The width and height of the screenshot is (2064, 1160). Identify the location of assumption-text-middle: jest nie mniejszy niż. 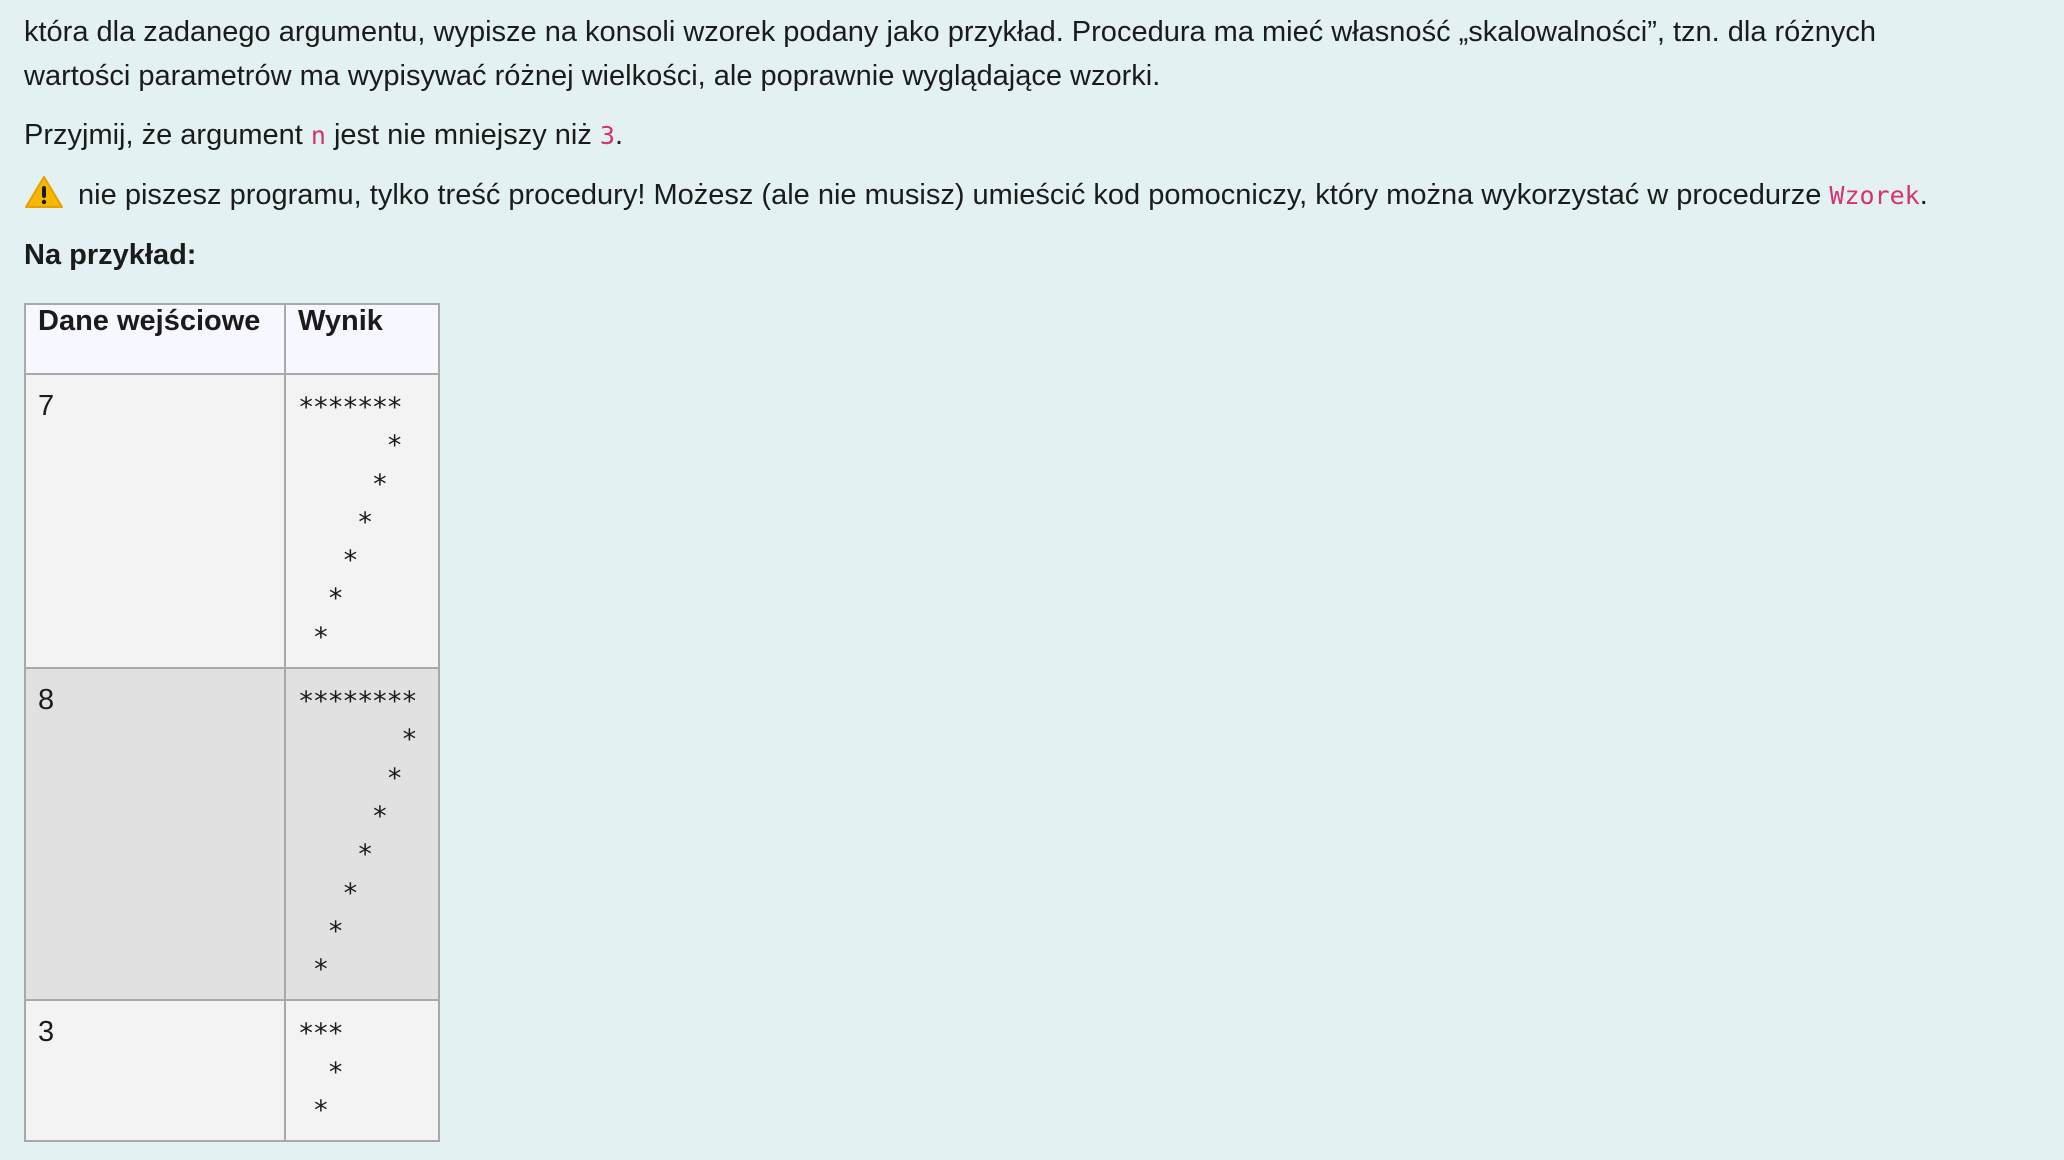
(462, 135).